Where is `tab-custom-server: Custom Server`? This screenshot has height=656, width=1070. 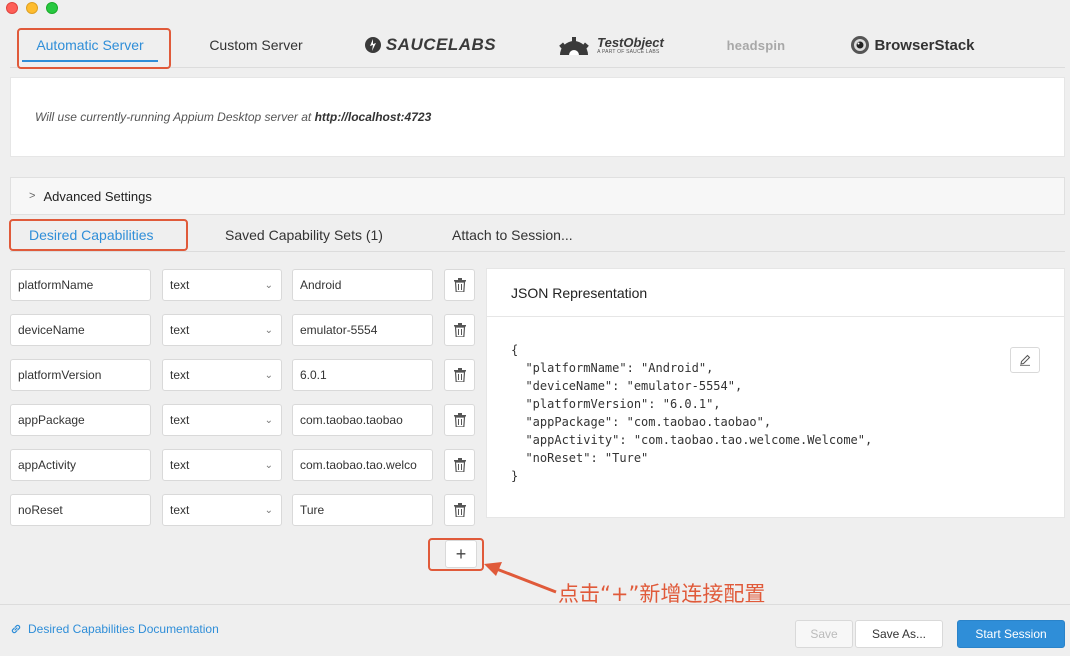
tab-custom-server: Custom Server is located at coordinates (256, 45).